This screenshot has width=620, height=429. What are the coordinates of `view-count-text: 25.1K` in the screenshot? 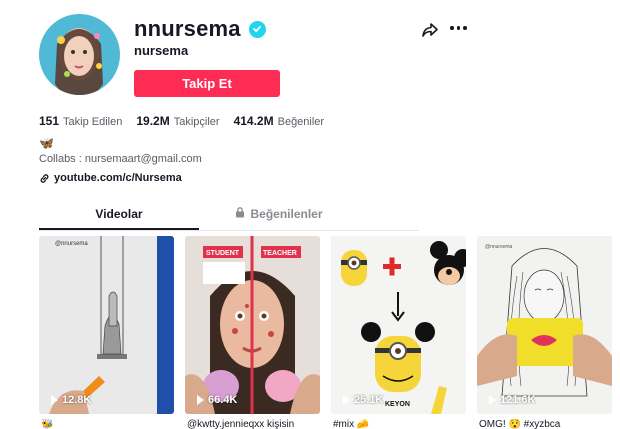 It's located at (369, 400).